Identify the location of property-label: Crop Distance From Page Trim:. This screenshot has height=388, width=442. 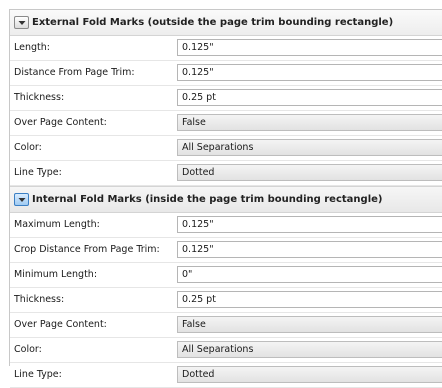
(87, 249).